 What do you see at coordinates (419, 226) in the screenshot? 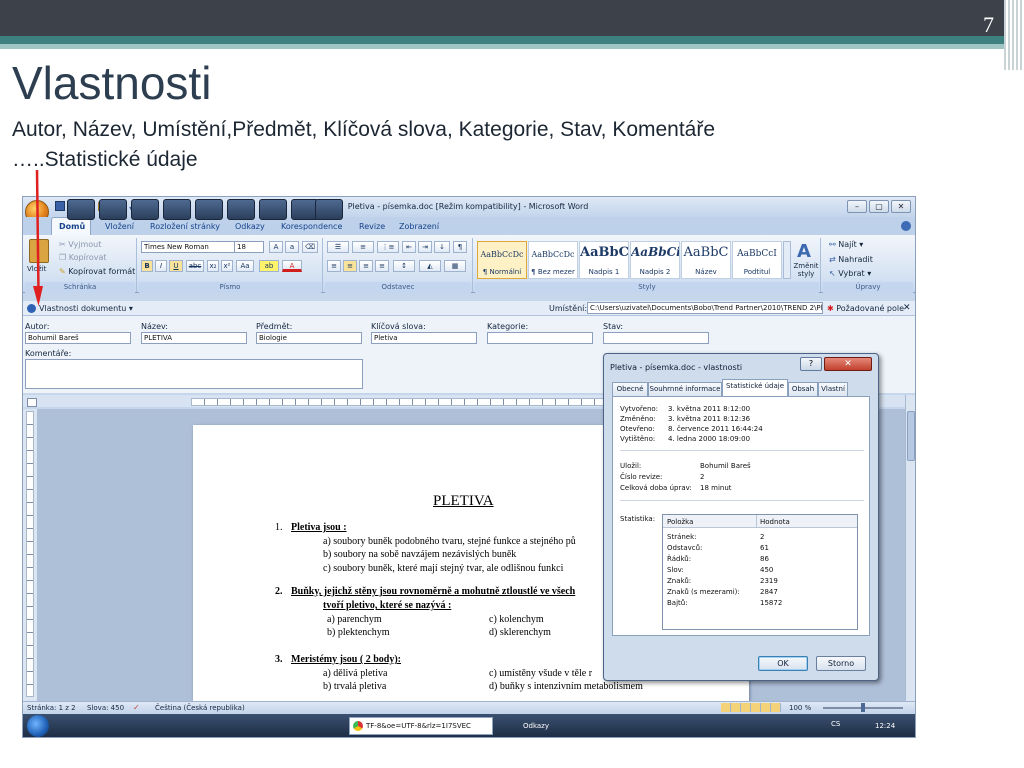
I see `tab-view: Zobrazení` at bounding box center [419, 226].